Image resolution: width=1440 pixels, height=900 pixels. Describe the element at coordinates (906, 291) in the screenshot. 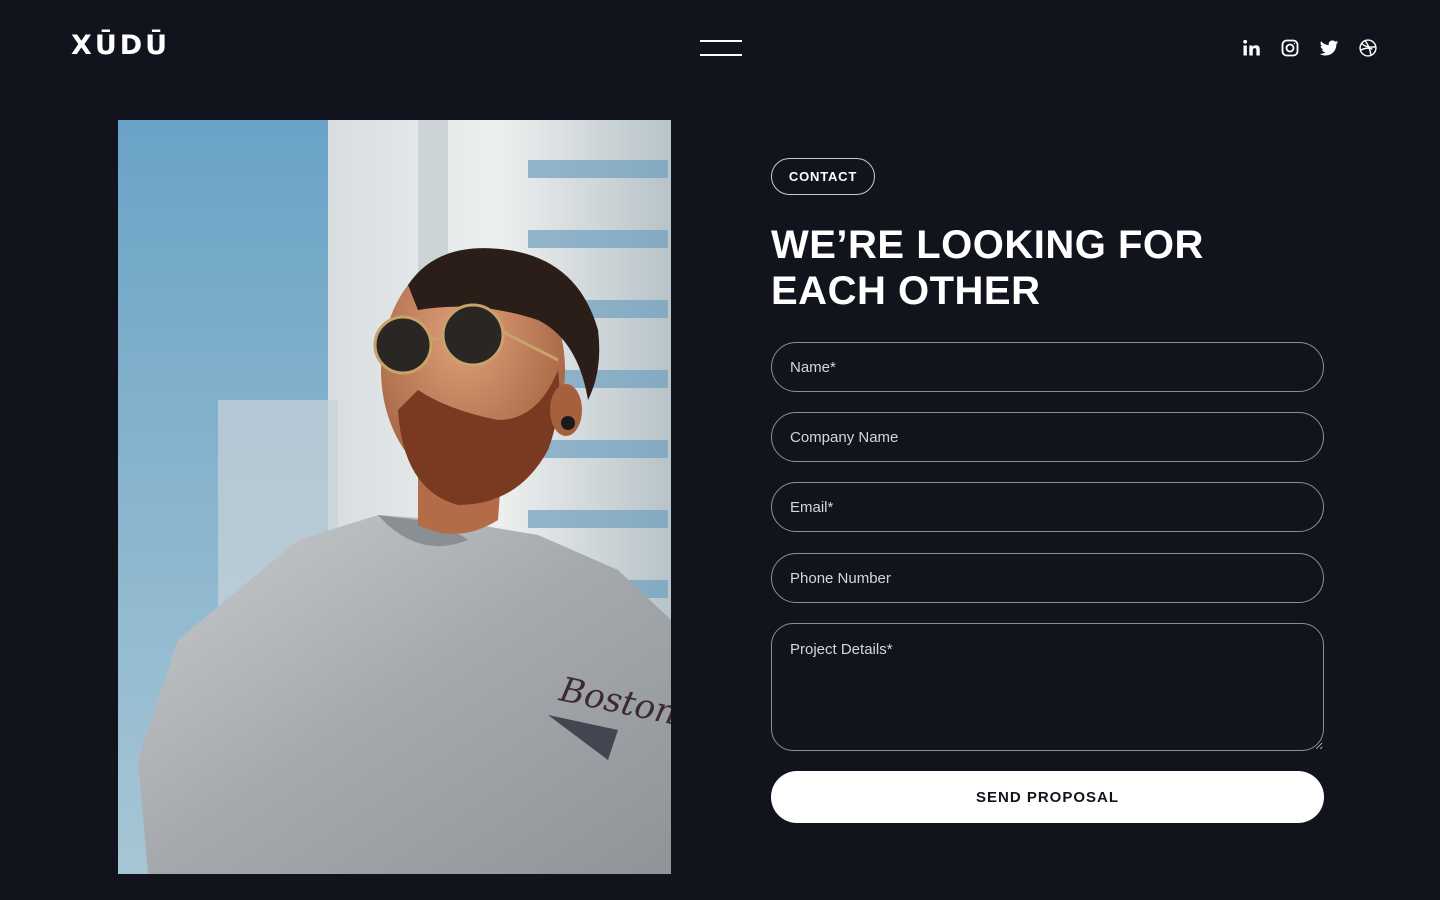

I see `headline-line-2: EACH OTHER` at that location.